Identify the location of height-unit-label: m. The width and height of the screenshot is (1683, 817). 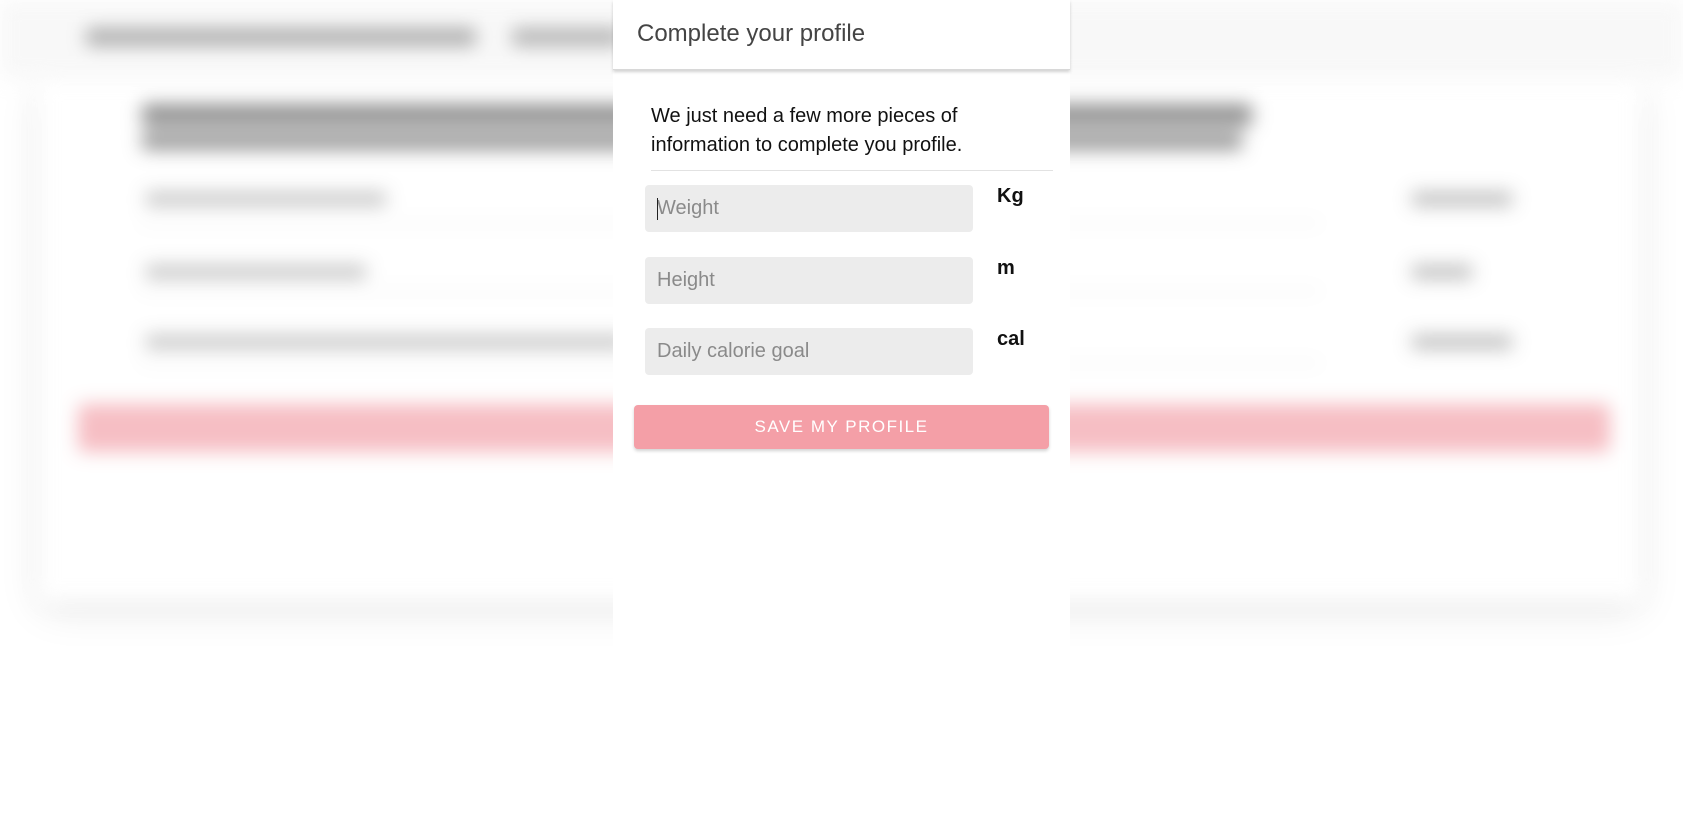
(1006, 268).